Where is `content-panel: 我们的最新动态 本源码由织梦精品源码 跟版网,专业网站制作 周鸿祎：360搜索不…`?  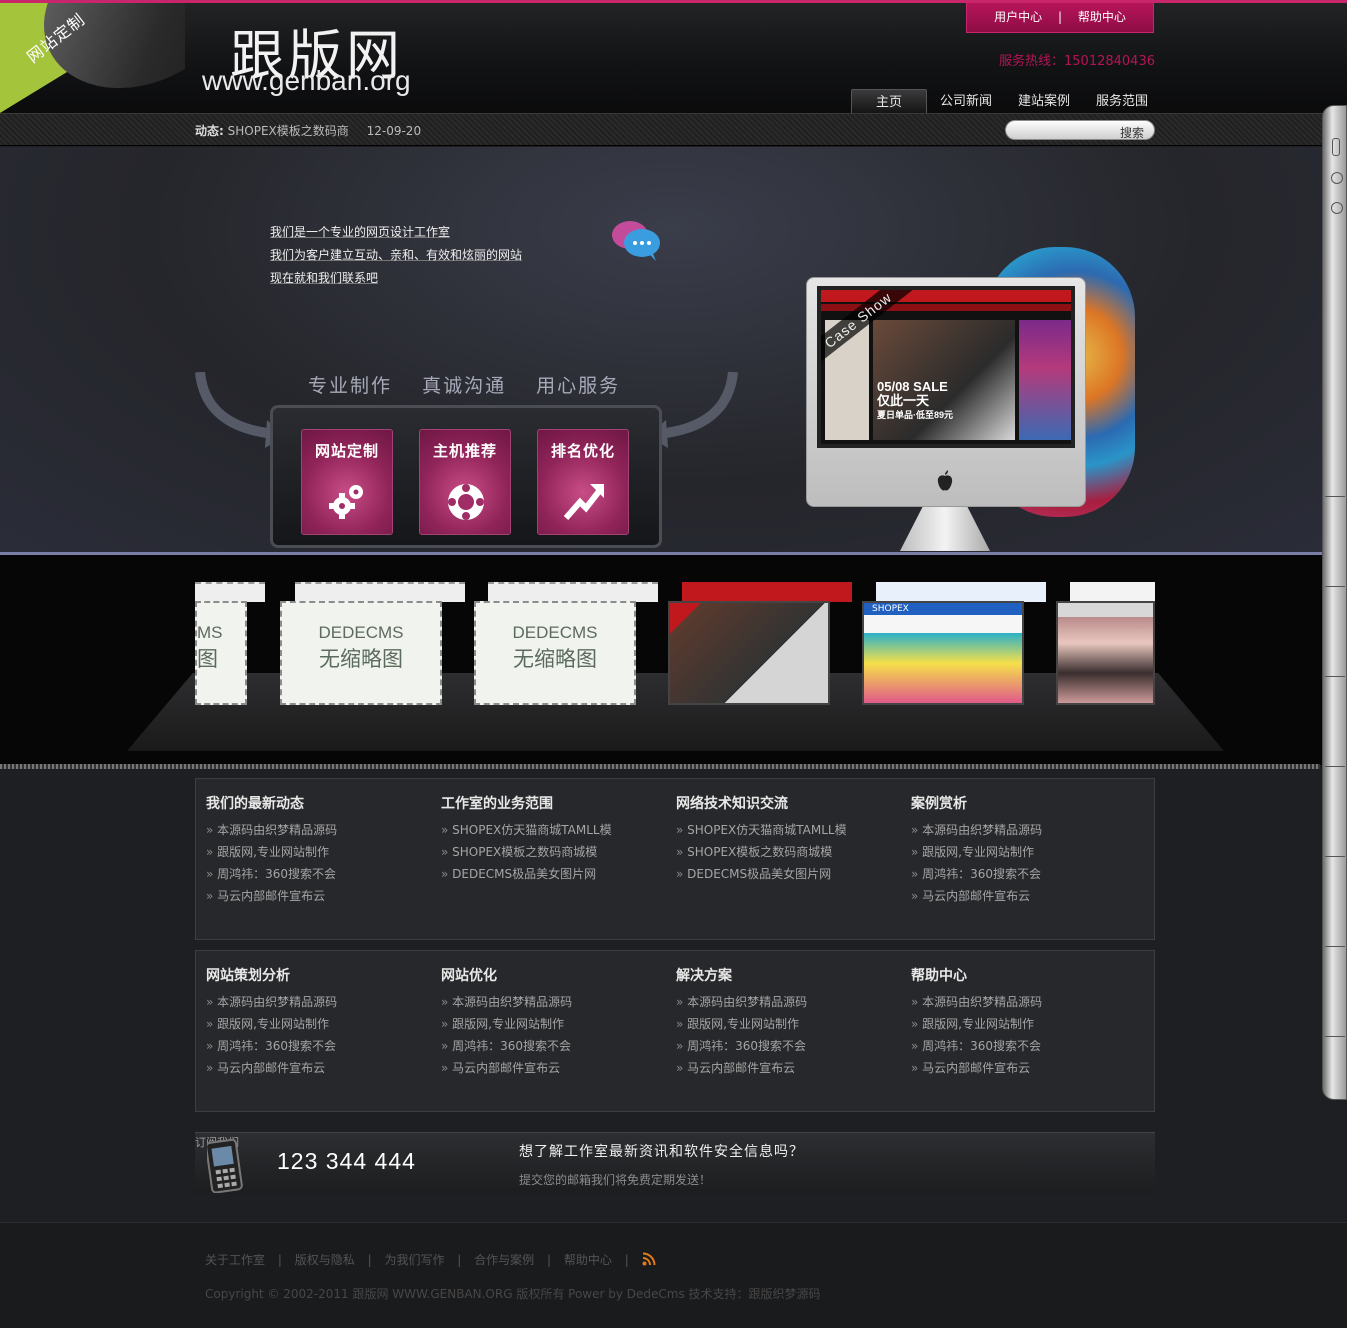 content-panel: 我们的最新动态 本源码由织梦精品源码 跟版网,专业网站制作 周鸿祎：360搜索不… is located at coordinates (675, 859).